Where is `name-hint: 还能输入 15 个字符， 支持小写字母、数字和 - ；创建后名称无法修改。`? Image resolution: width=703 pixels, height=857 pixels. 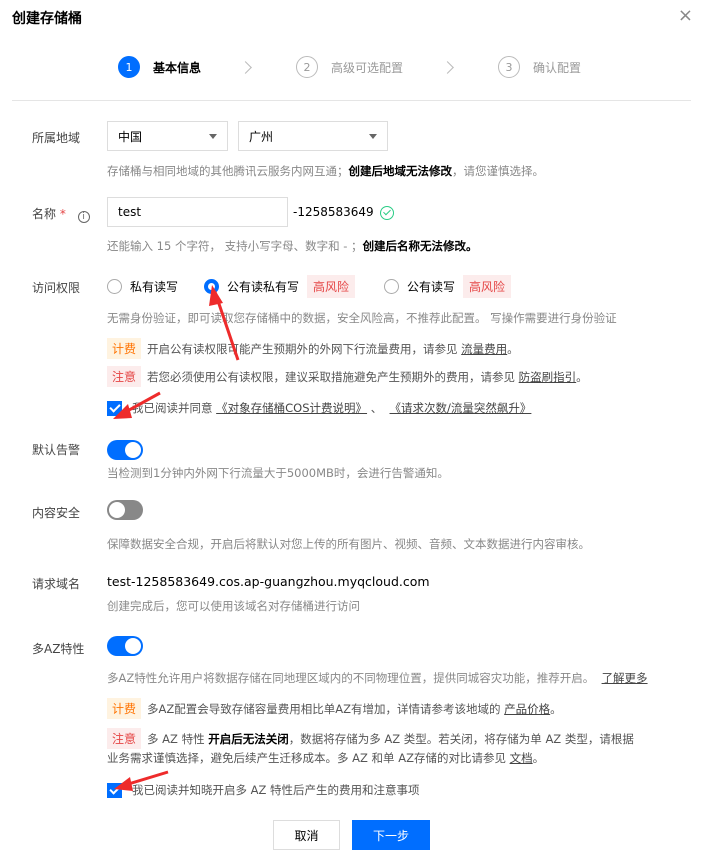
name-hint: 还能输入 15 个字符， 支持小写字母、数字和 - ；创建后名称无法修改。 is located at coordinates (292, 246).